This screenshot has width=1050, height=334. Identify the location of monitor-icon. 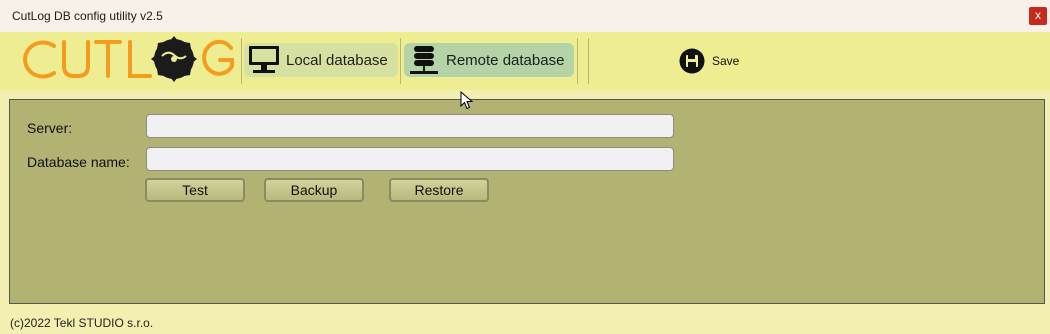
(264, 60).